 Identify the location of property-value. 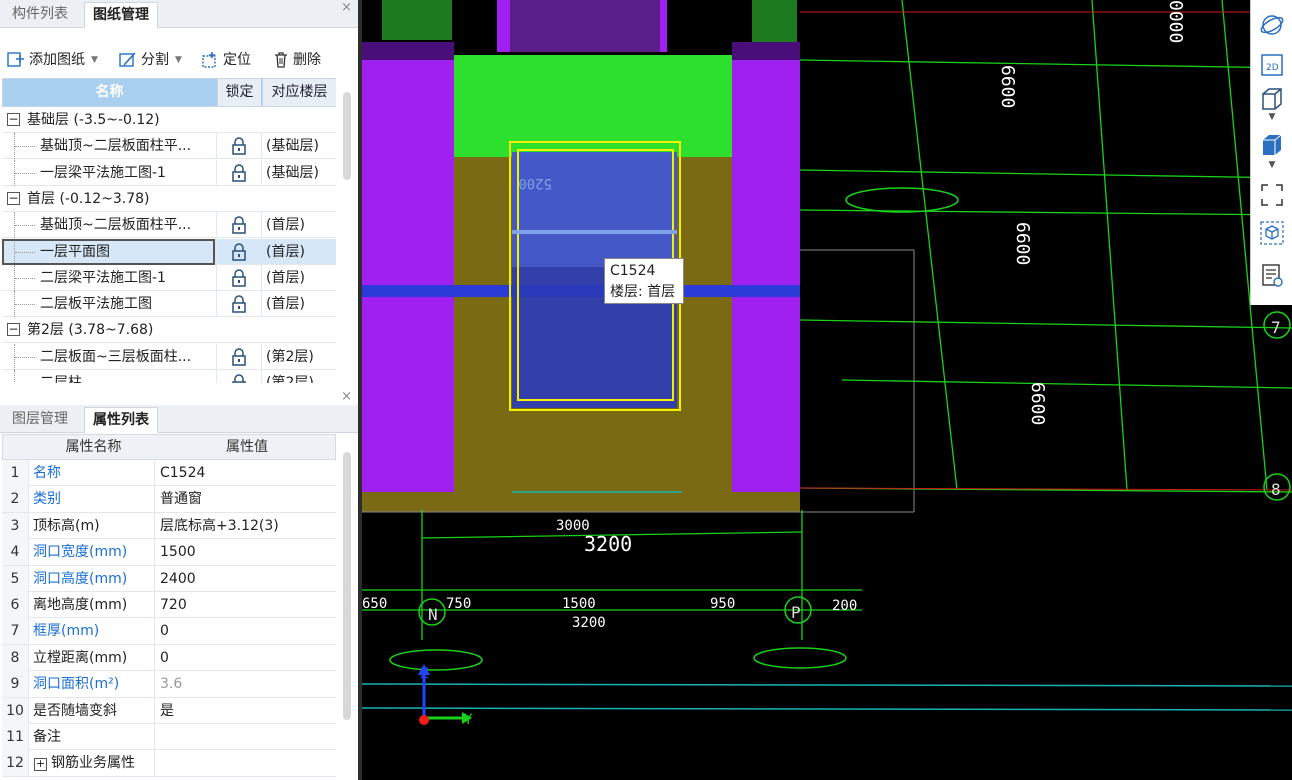
(246, 737).